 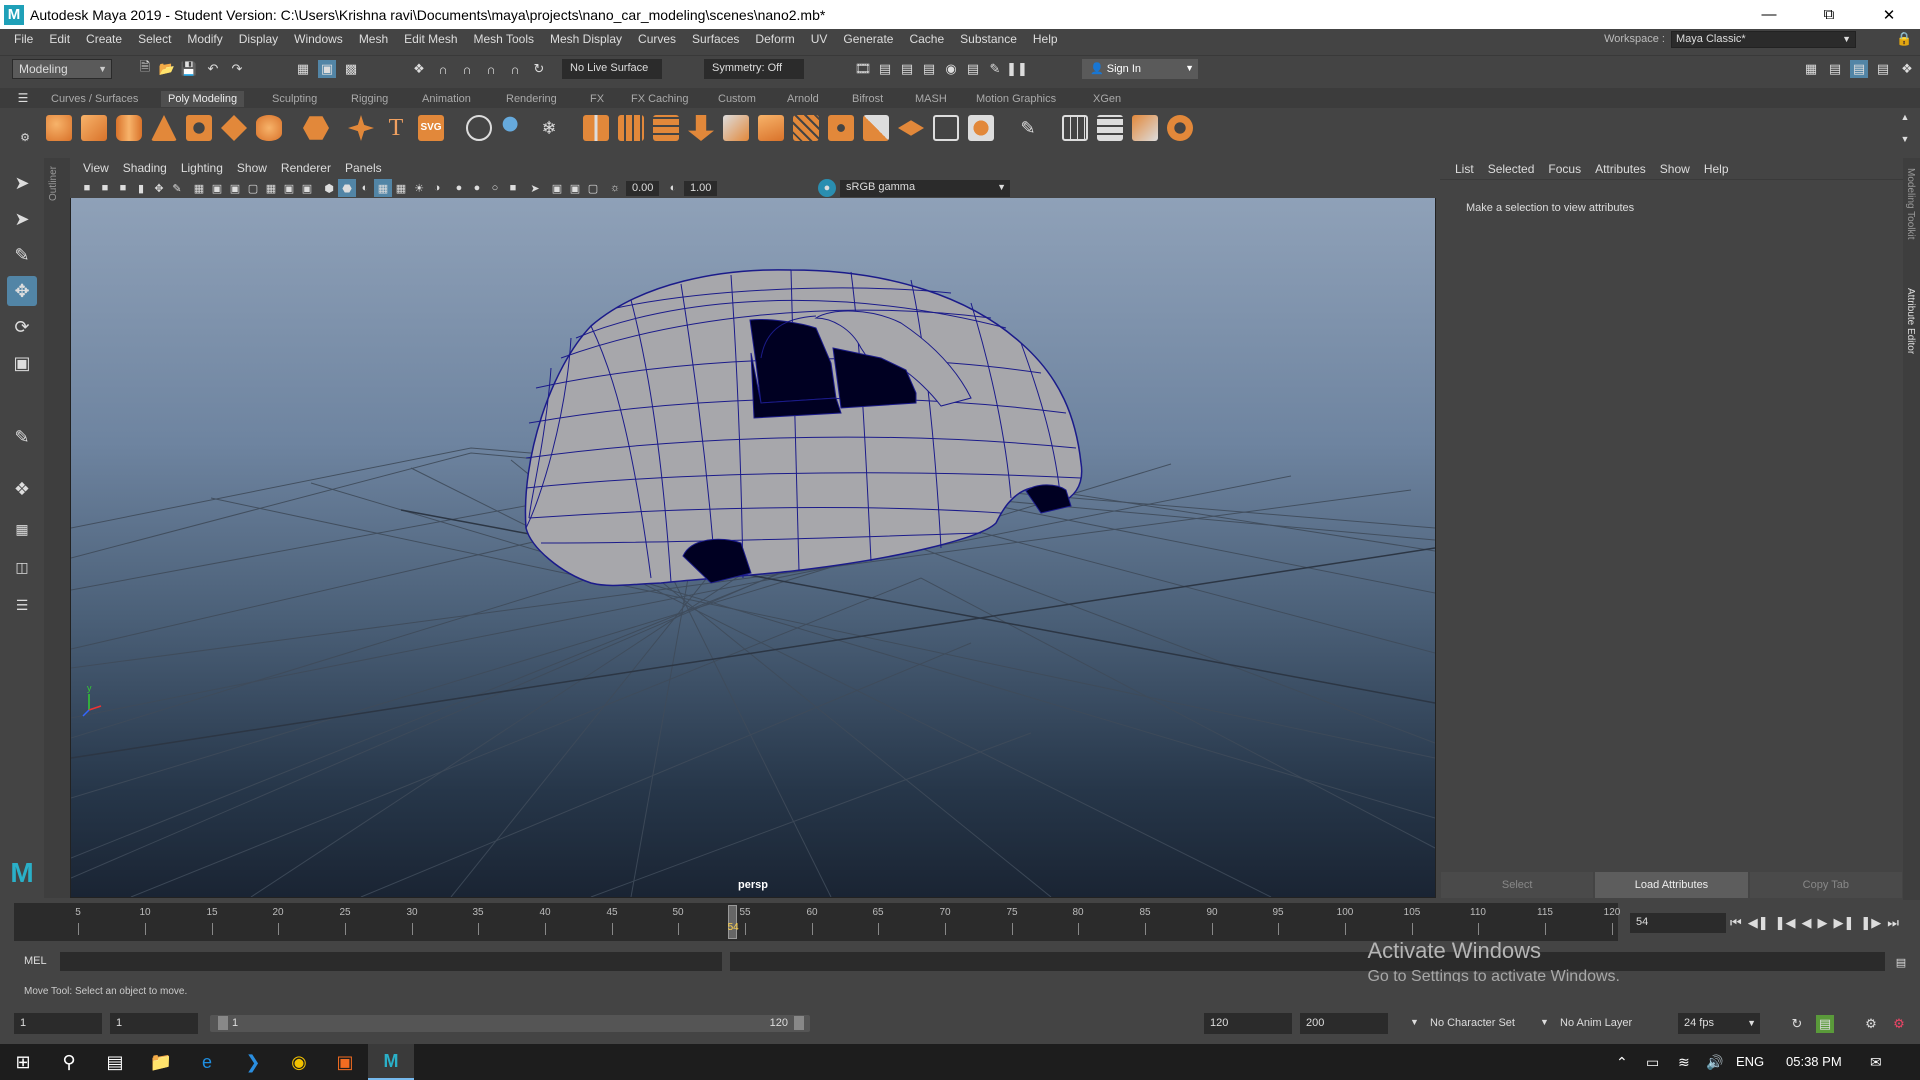 I want to click on menu-edit-mesh: Edit Mesh, so click(x=430, y=39).